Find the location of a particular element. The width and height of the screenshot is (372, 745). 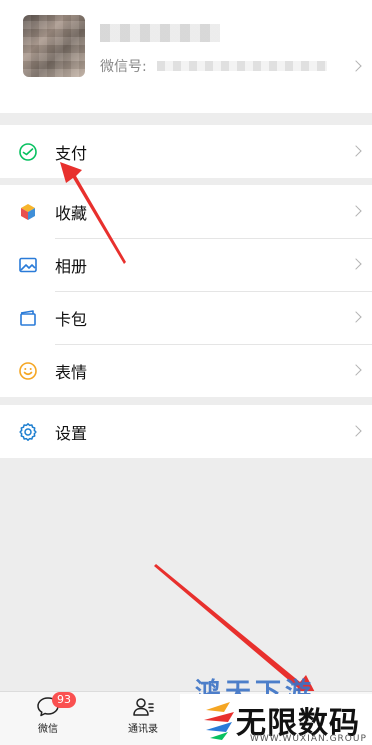

tab-contacts: 通讯录 is located at coordinates (143, 715).